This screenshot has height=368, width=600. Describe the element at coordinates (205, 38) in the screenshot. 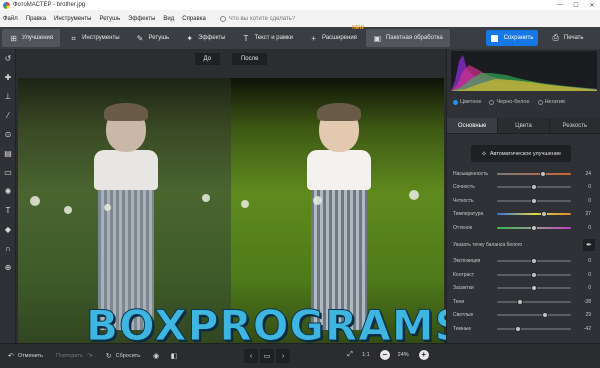

I see `tab-effects: ✦ Эффекты` at that location.